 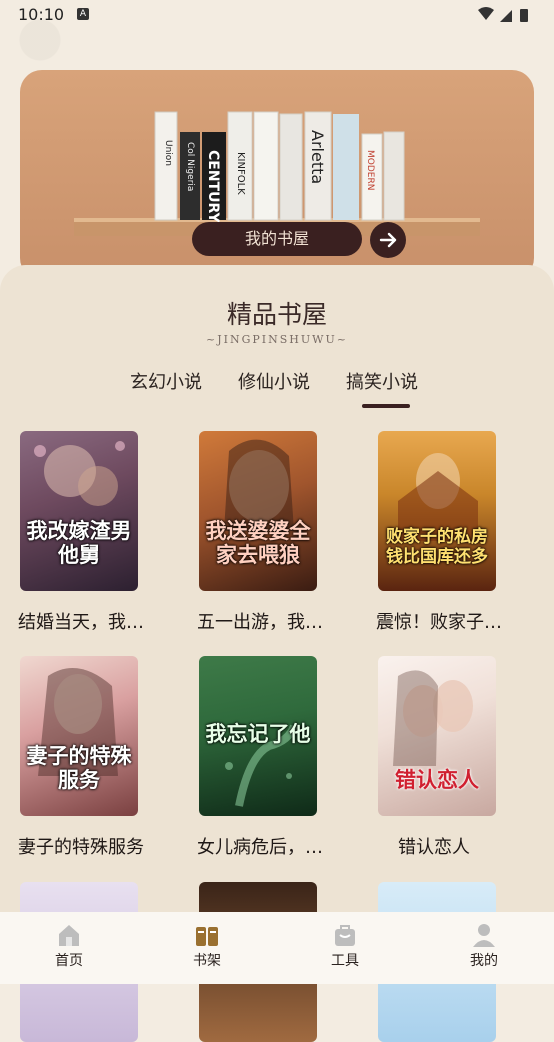 I want to click on book-card: 妻子的特殊服务 妻子的特殊服务, so click(x=81, y=757).